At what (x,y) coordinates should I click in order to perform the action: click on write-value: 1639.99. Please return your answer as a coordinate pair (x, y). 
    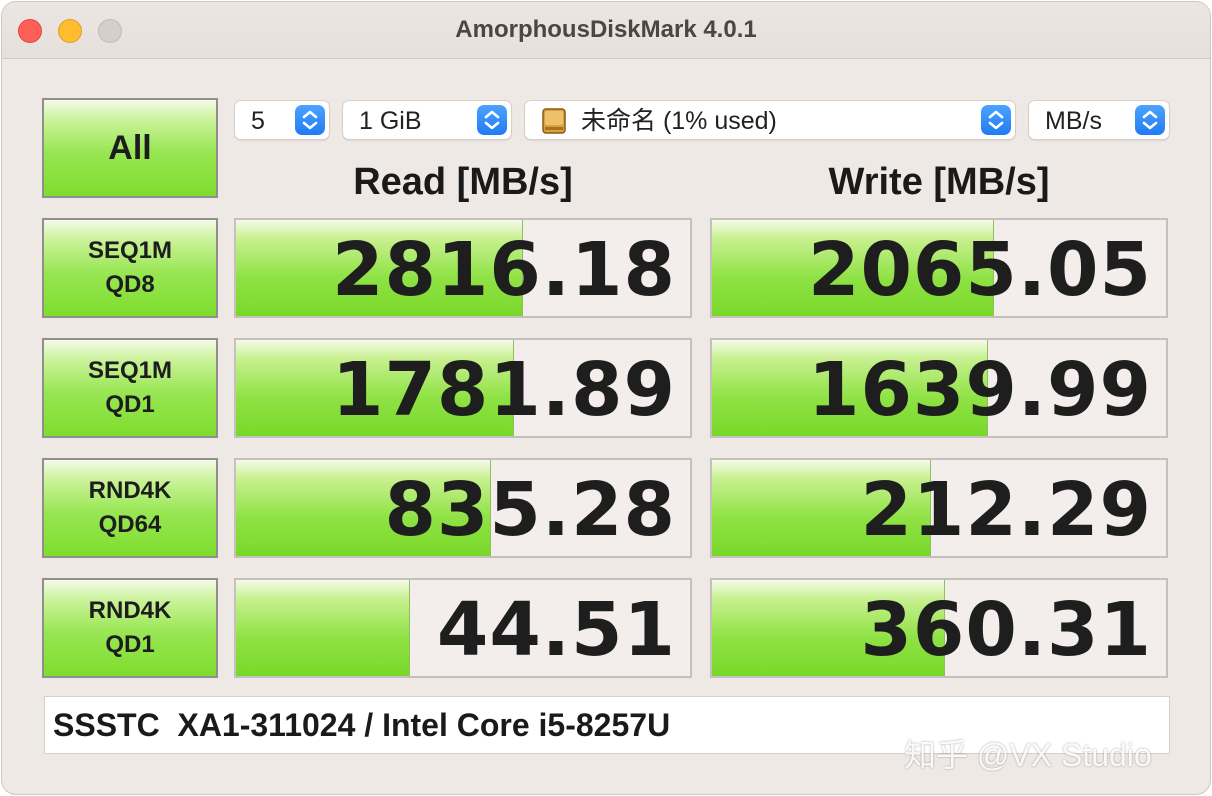
    Looking at the image, I should click on (979, 390).